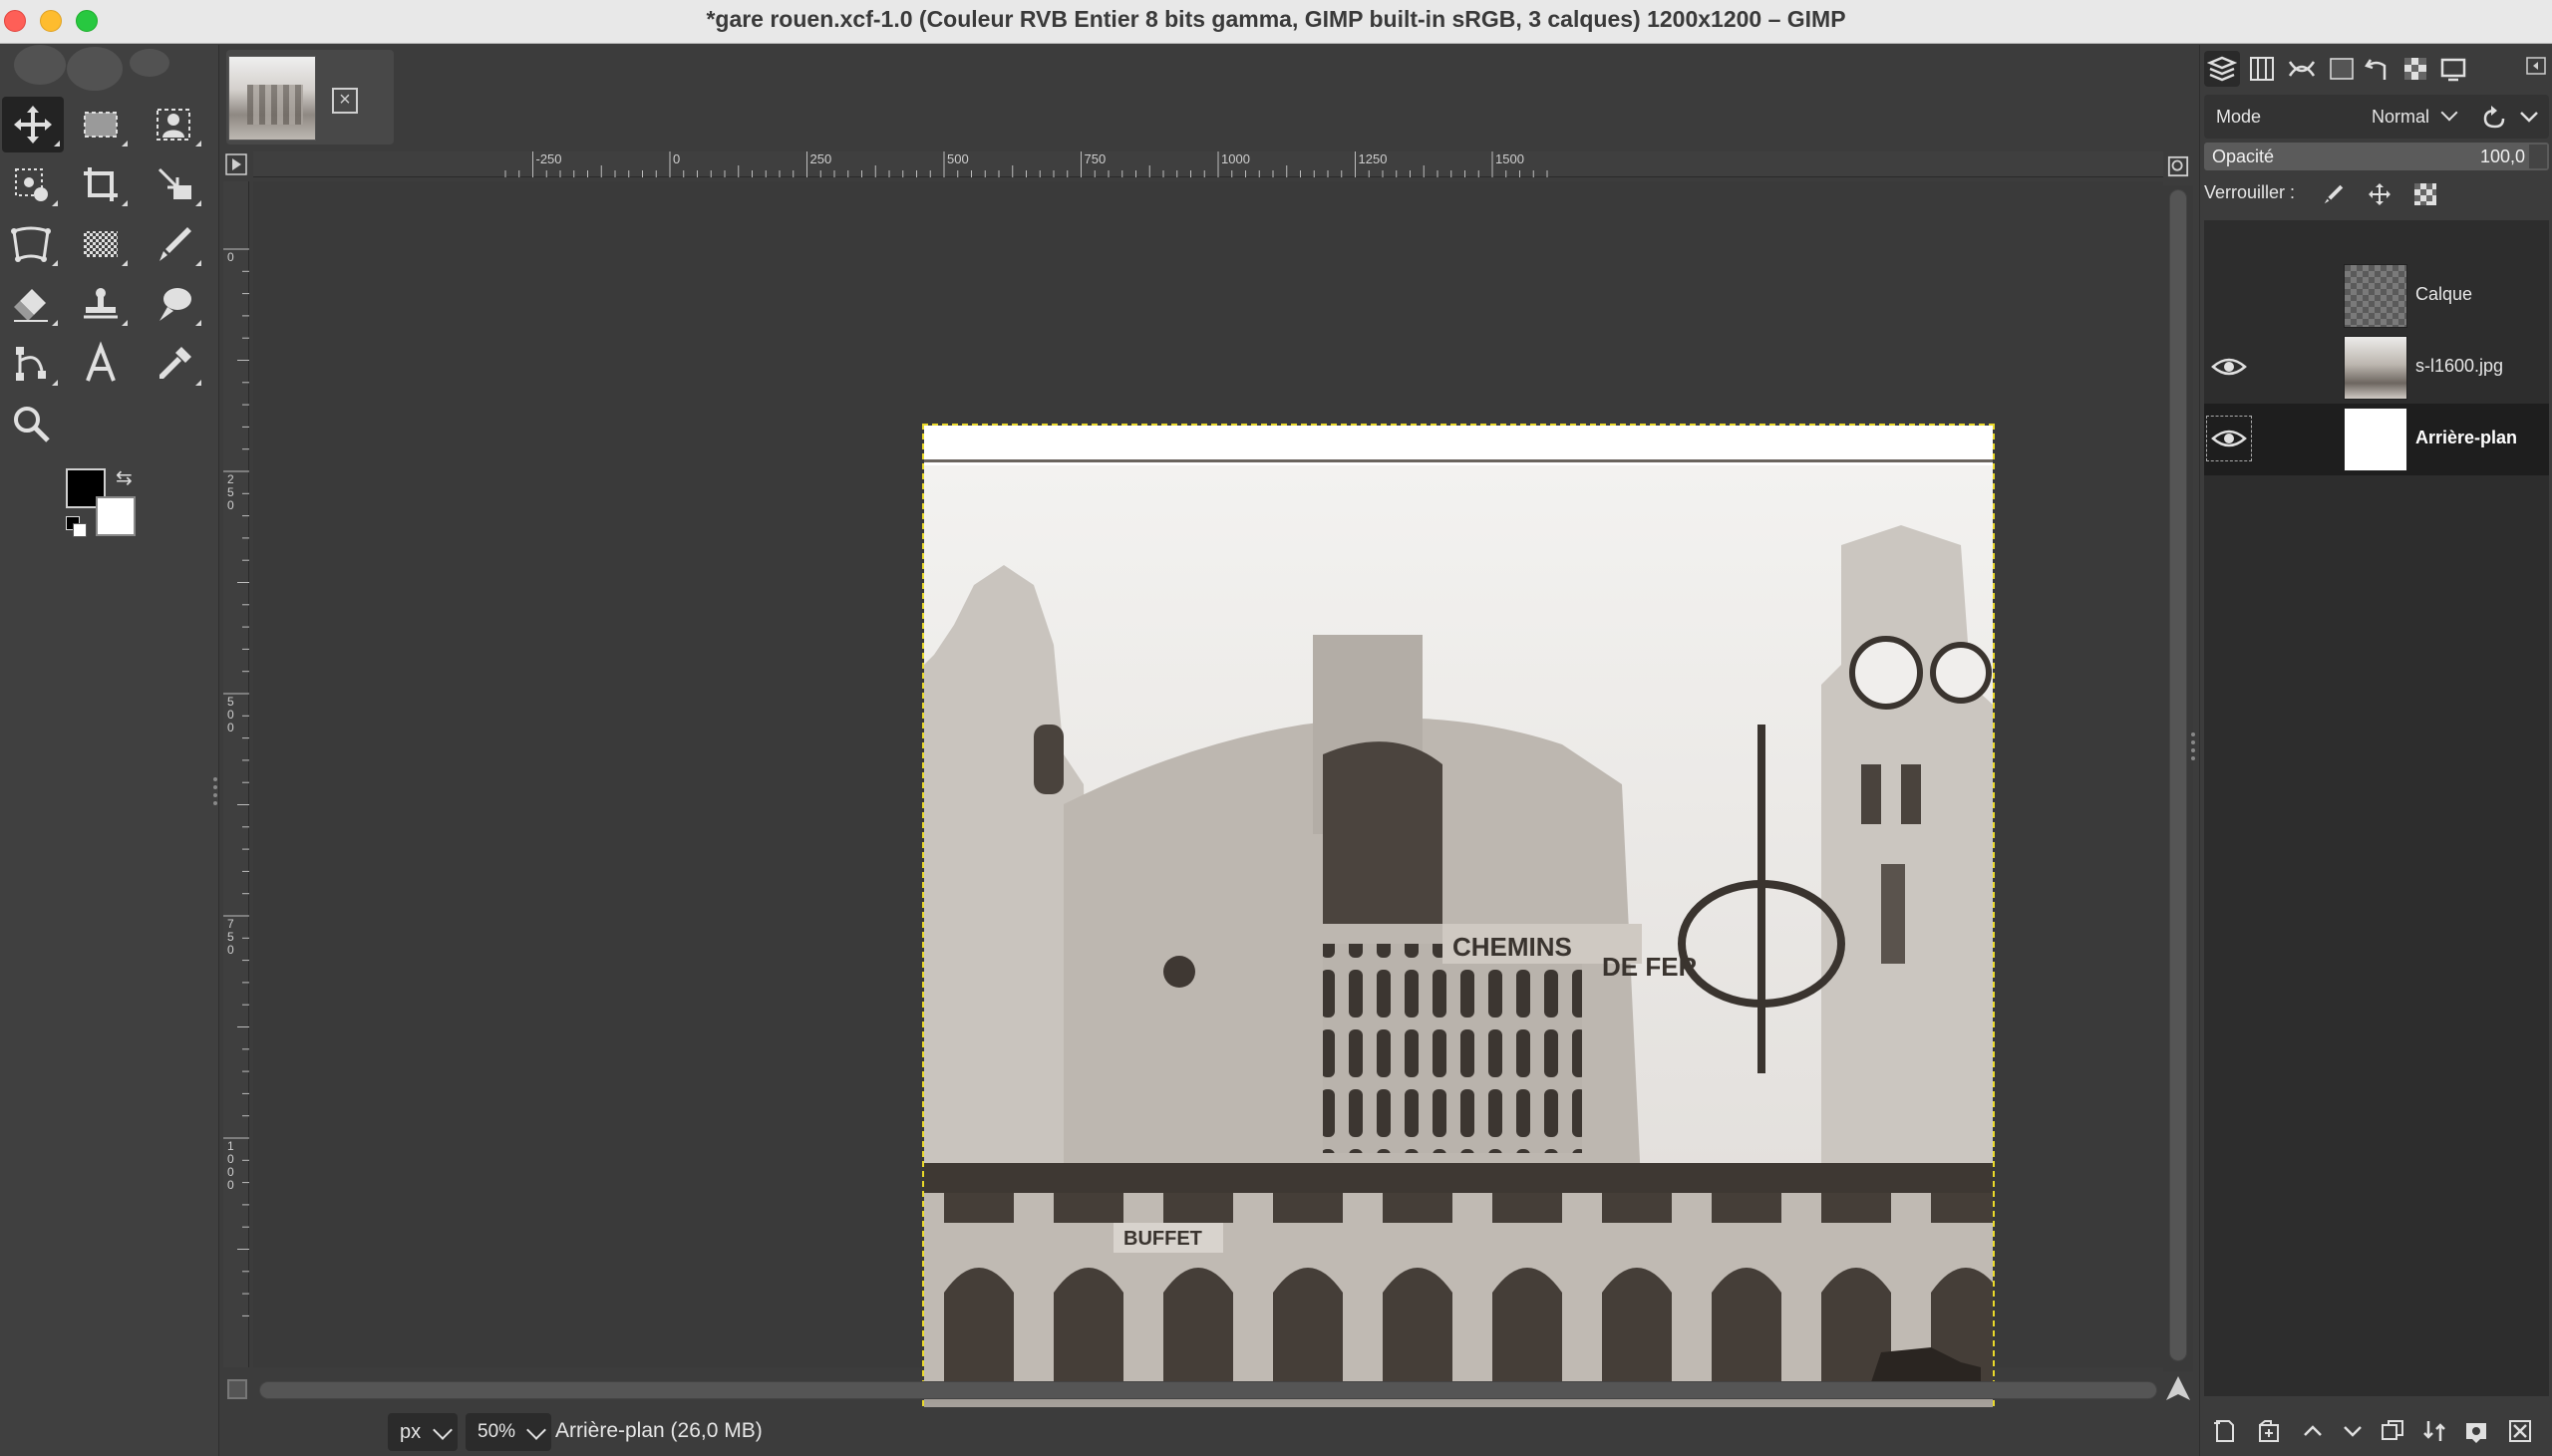 The height and width of the screenshot is (1456, 2552). I want to click on zoom-select: 50%, so click(508, 1432).